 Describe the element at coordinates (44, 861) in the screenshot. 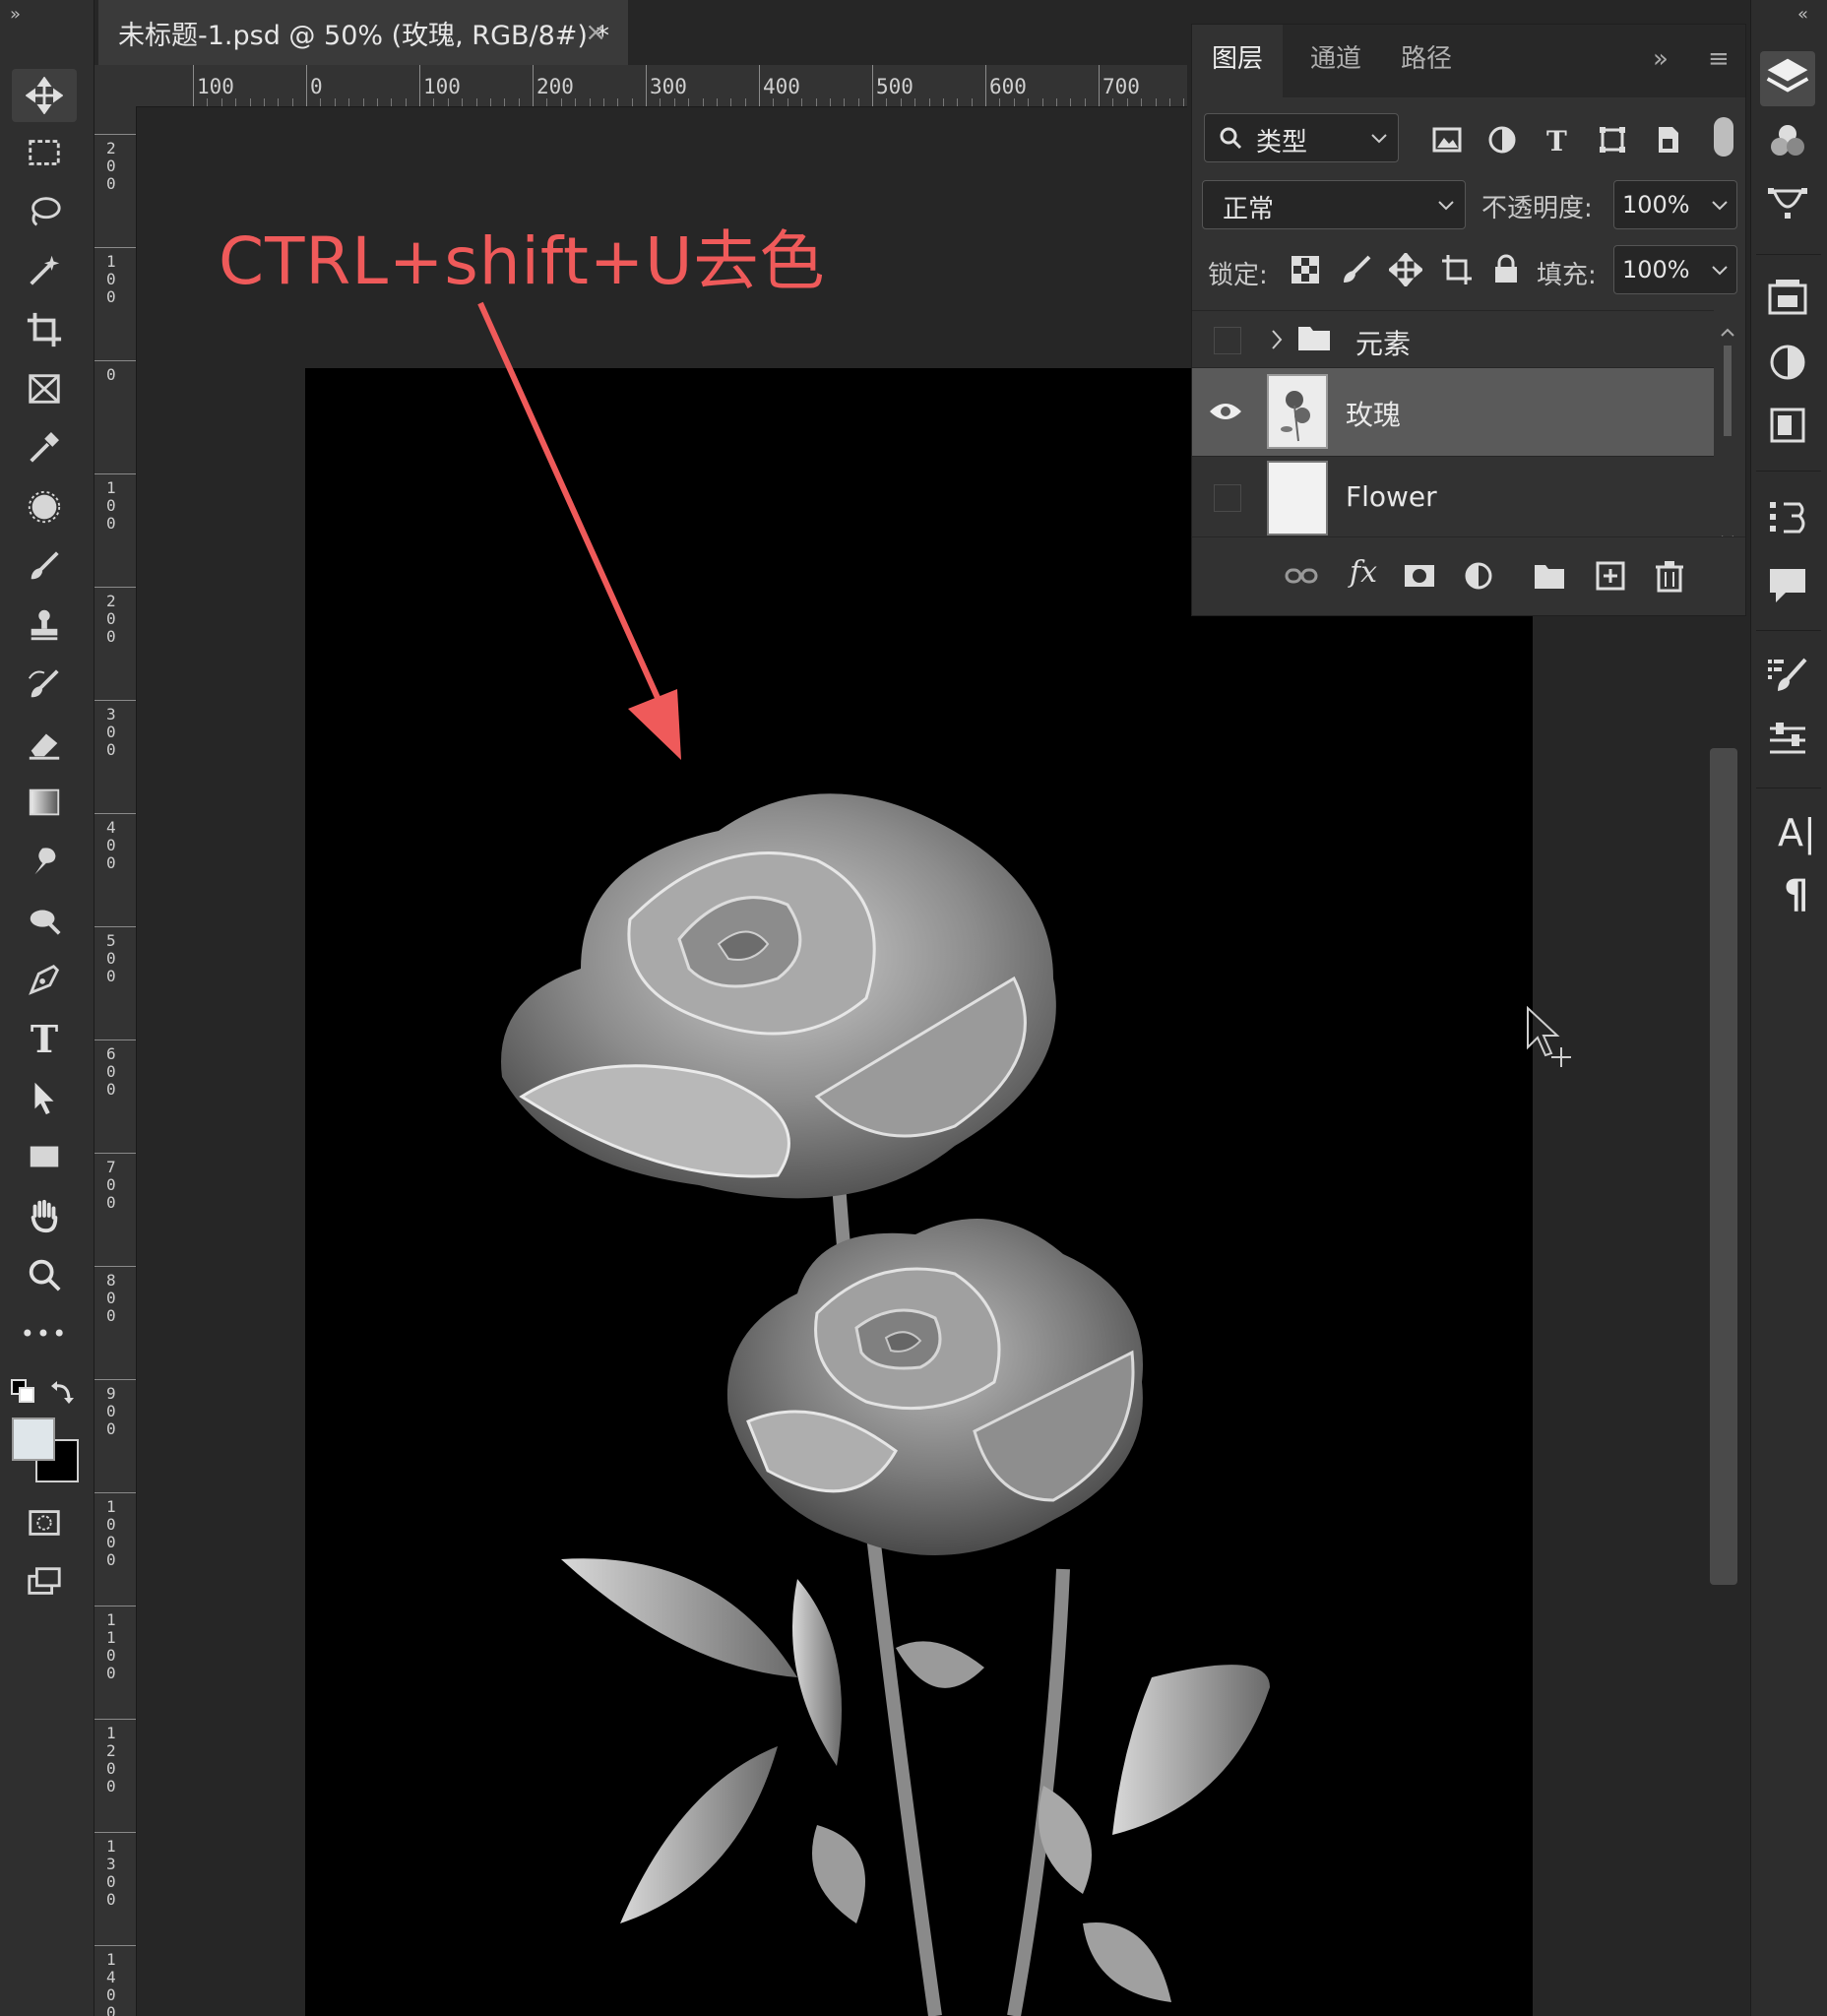

I see `smudge-tool` at that location.